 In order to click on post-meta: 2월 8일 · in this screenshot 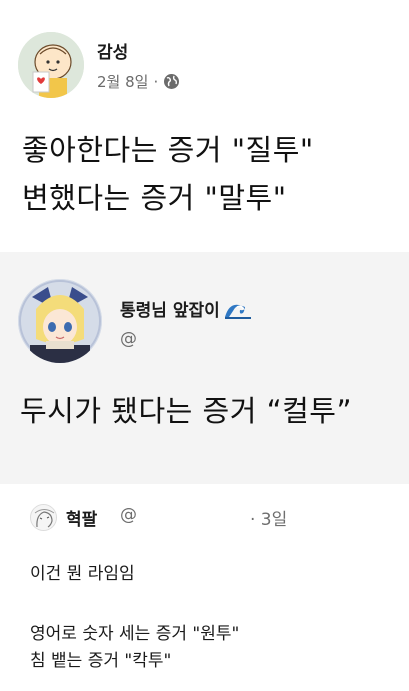, I will do `click(138, 81)`.